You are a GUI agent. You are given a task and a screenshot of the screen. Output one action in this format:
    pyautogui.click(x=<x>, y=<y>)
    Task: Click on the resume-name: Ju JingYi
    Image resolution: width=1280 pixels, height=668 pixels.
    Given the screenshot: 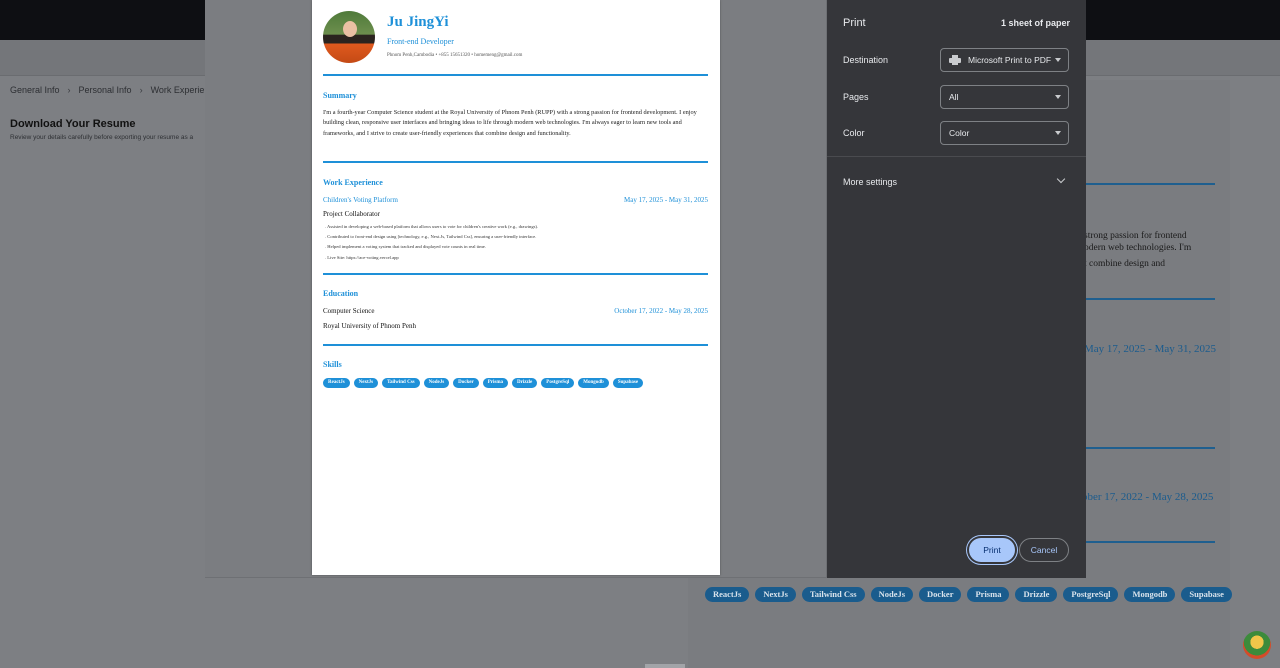 What is the action you would take?
    pyautogui.click(x=418, y=22)
    